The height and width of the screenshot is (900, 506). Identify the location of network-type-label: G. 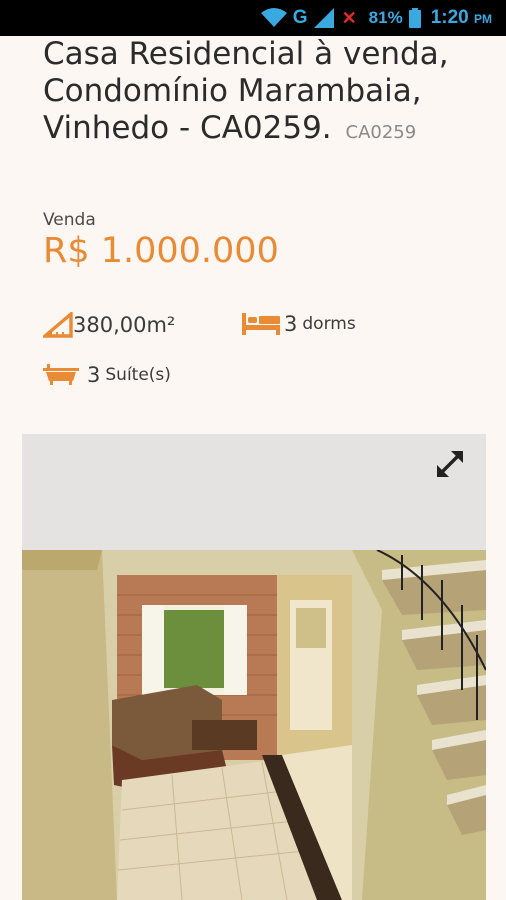
(300, 17).